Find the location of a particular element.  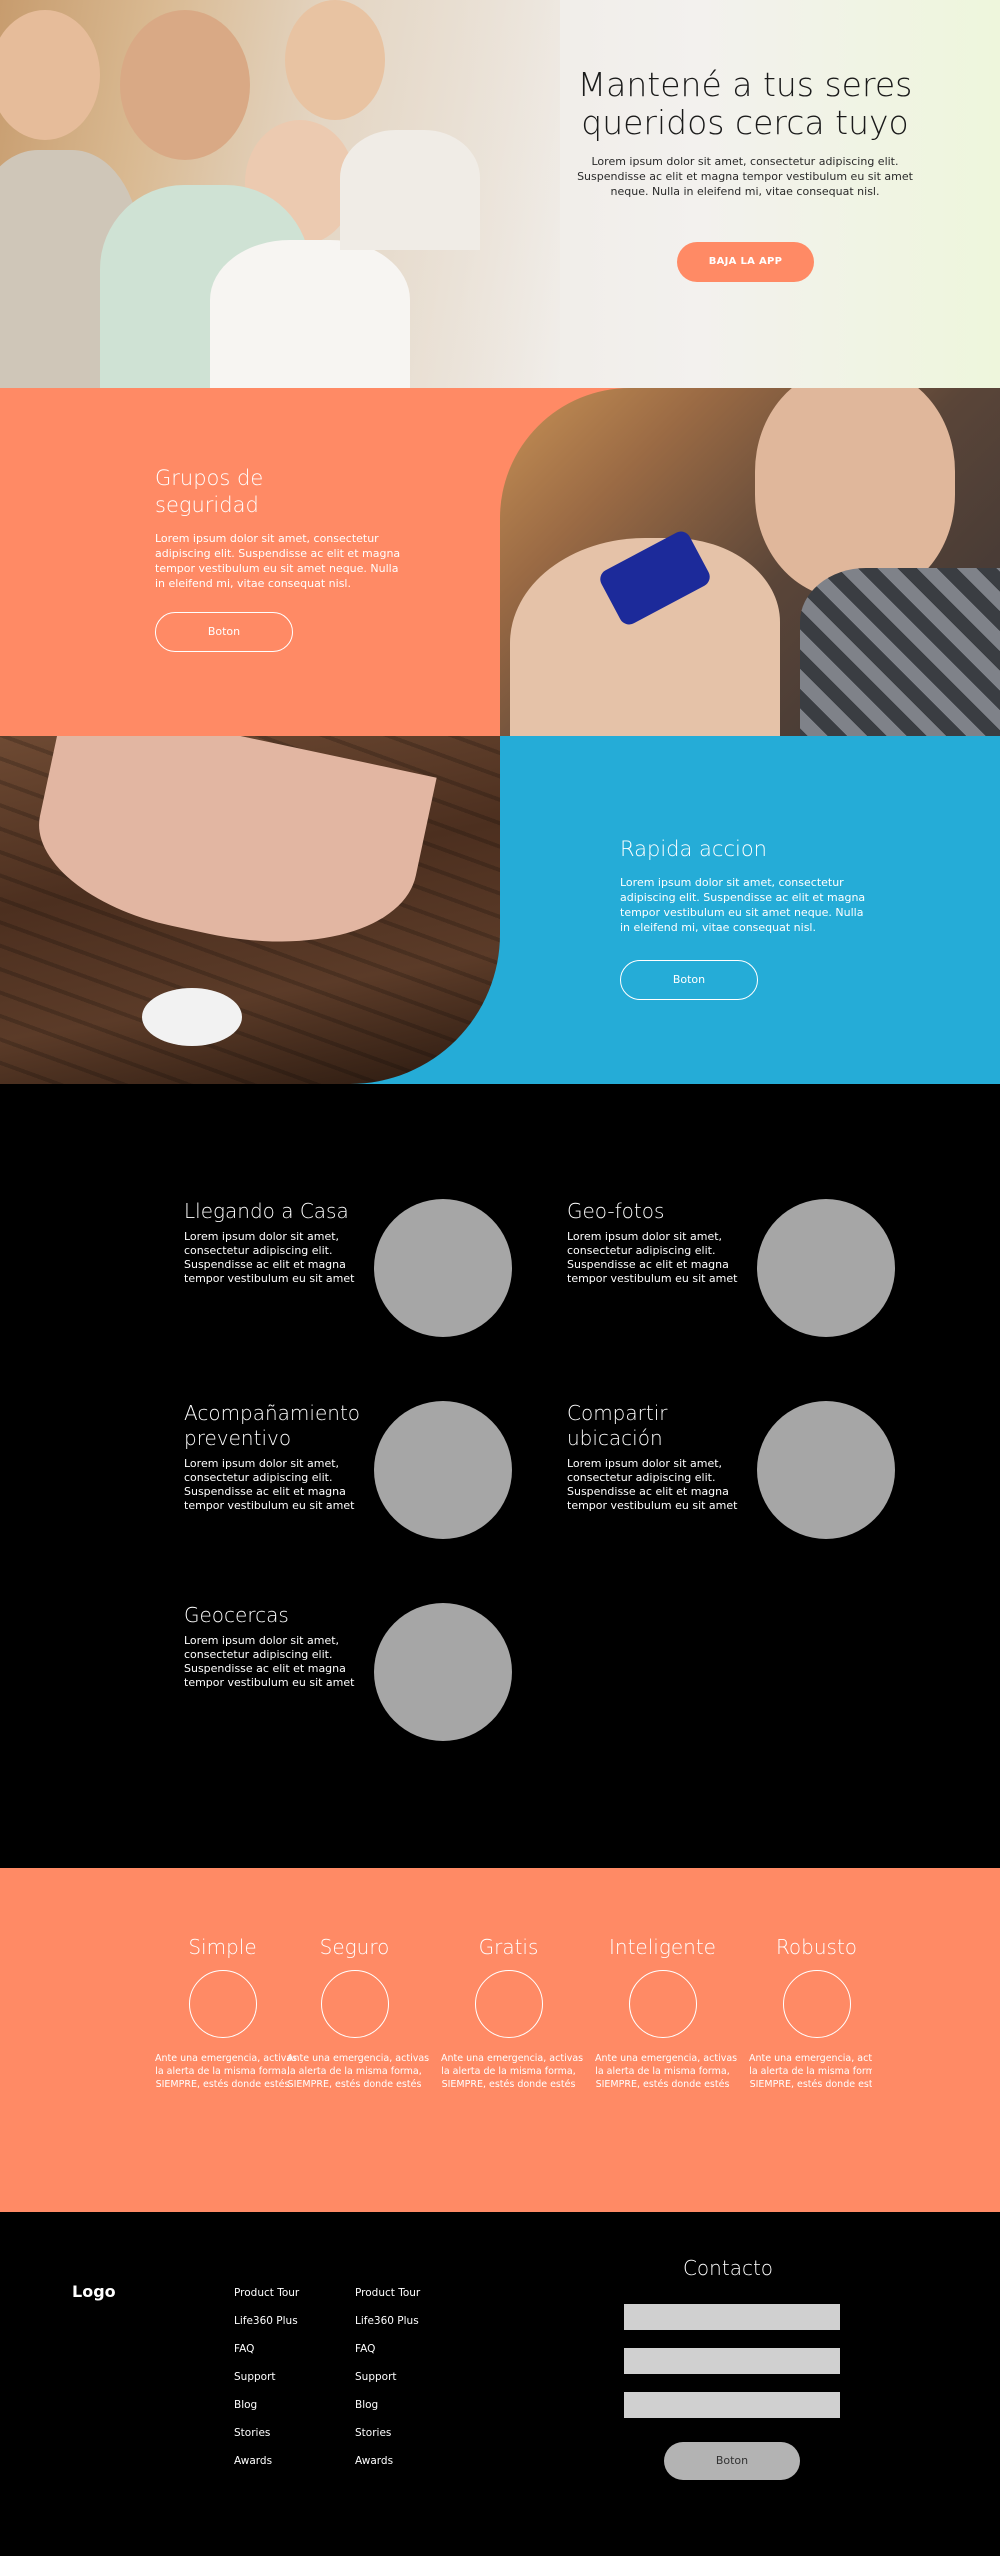

hero-title-line1: Mantené a tus seres is located at coordinates (745, 84).